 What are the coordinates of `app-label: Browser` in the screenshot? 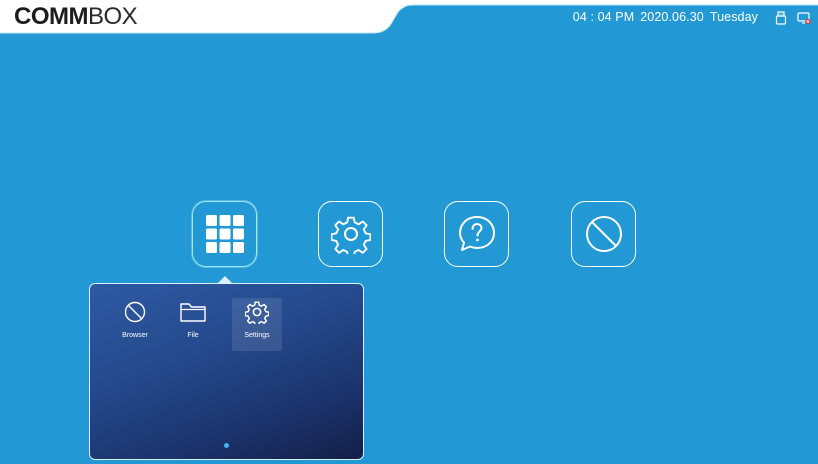 It's located at (135, 335).